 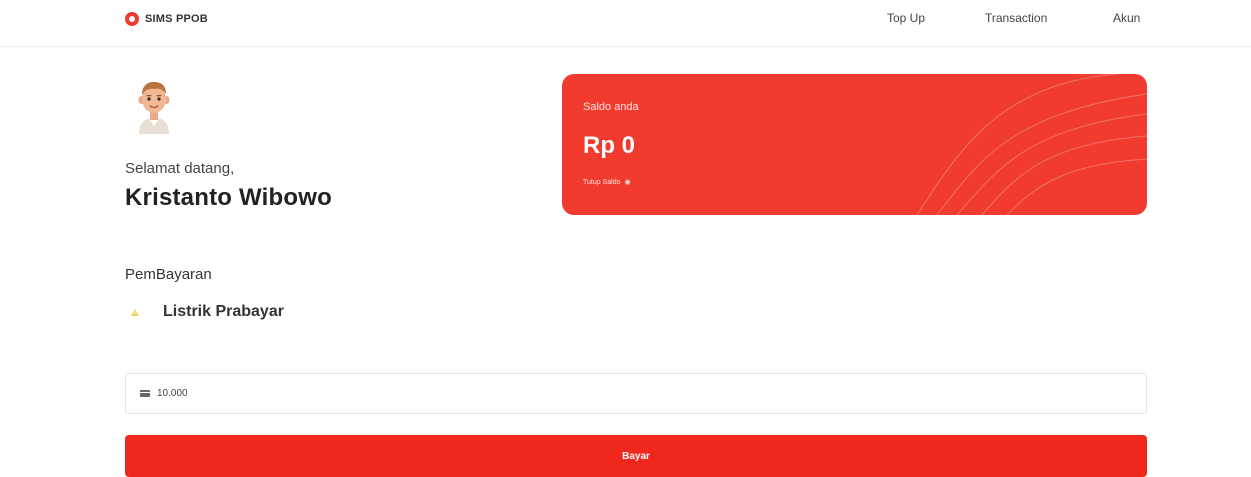 I want to click on nav-account-link: Akun, so click(x=1126, y=18).